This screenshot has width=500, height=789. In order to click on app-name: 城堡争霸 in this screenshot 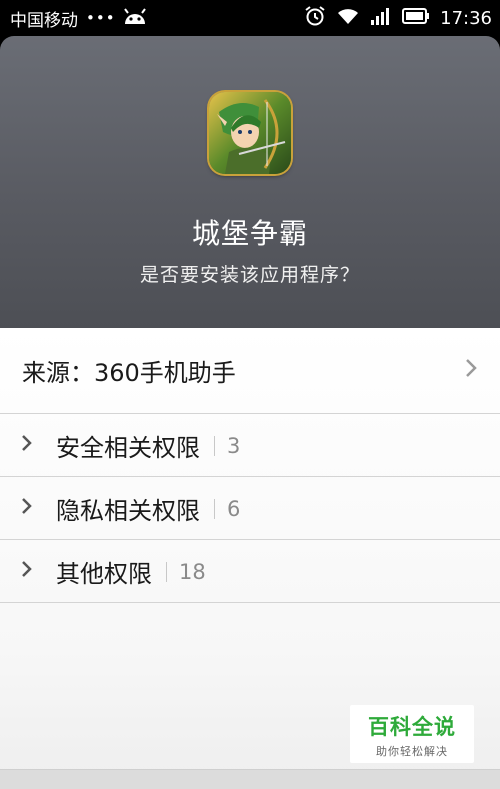, I will do `click(249, 233)`.